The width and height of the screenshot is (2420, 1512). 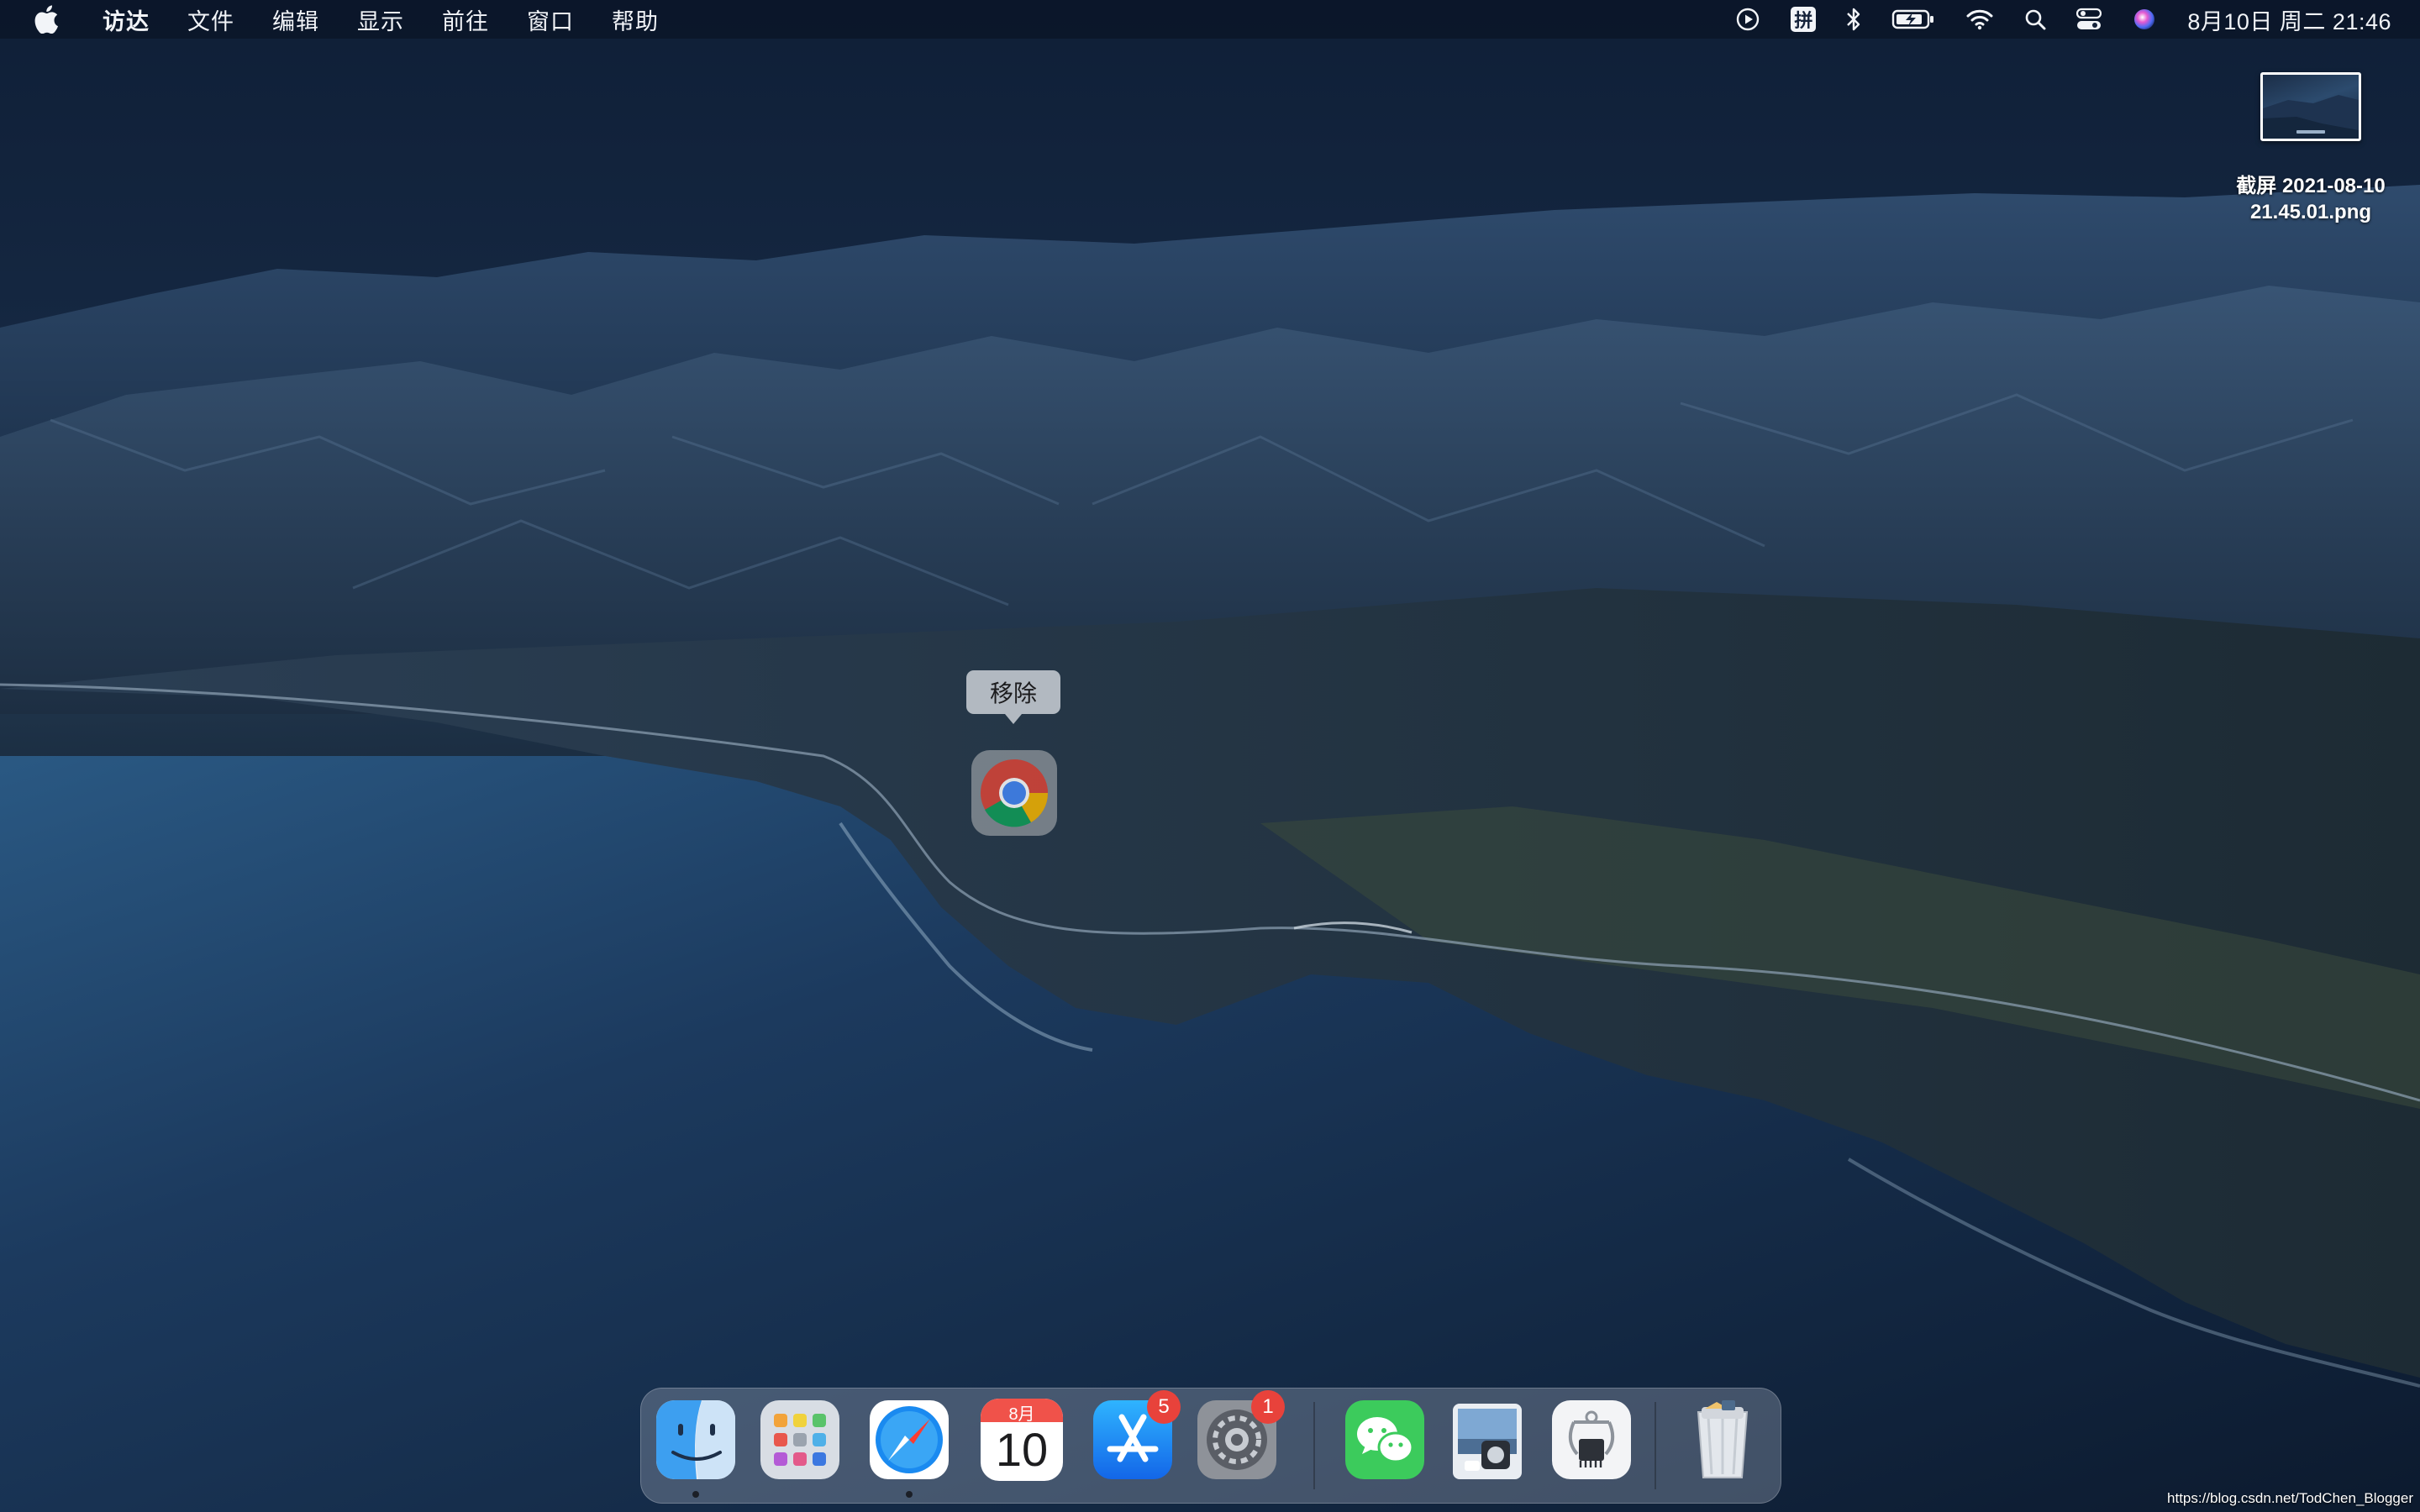 What do you see at coordinates (1591, 1440) in the screenshot?
I see `system-information-icon` at bounding box center [1591, 1440].